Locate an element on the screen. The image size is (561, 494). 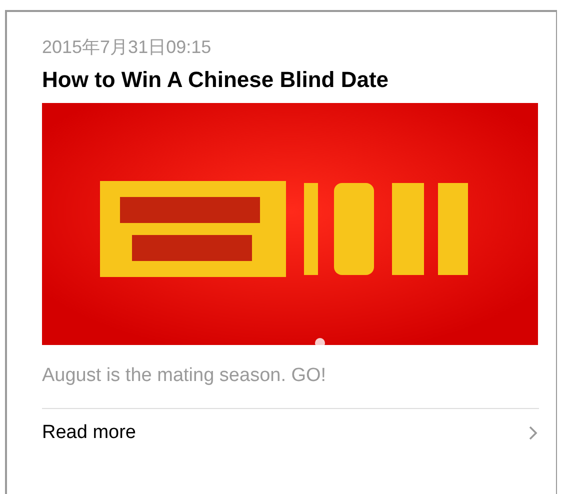
chevron-right-icon is located at coordinates (533, 433).